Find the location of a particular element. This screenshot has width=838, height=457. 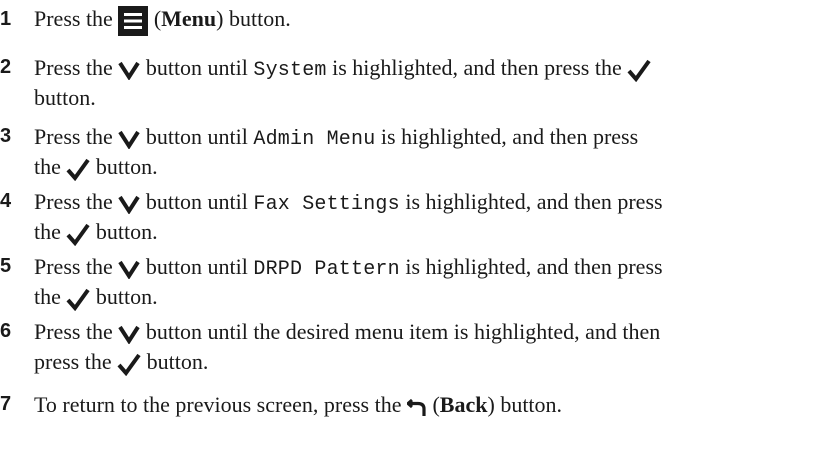

step-number: 4 is located at coordinates (6, 201).